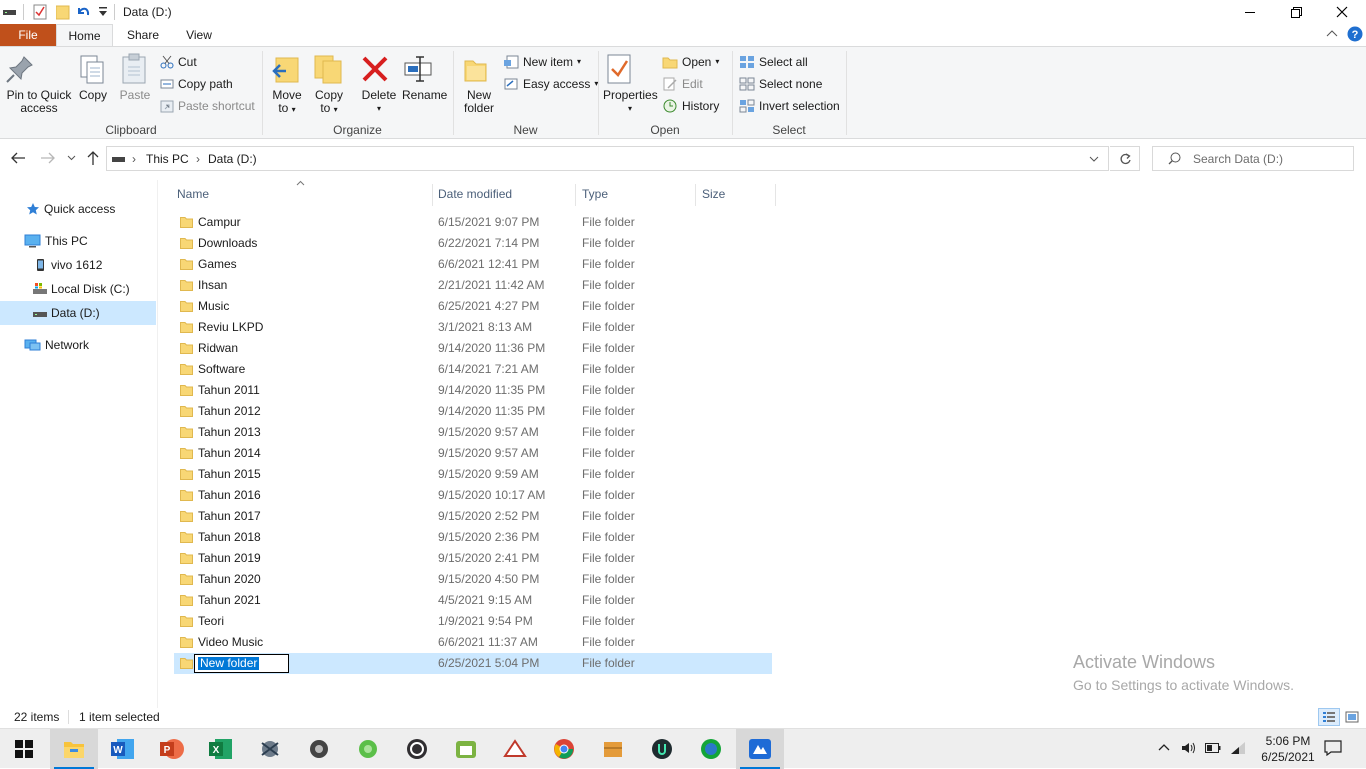 The height and width of the screenshot is (769, 1366). What do you see at coordinates (479, 84) in the screenshot?
I see `new-folder-button: New folder` at bounding box center [479, 84].